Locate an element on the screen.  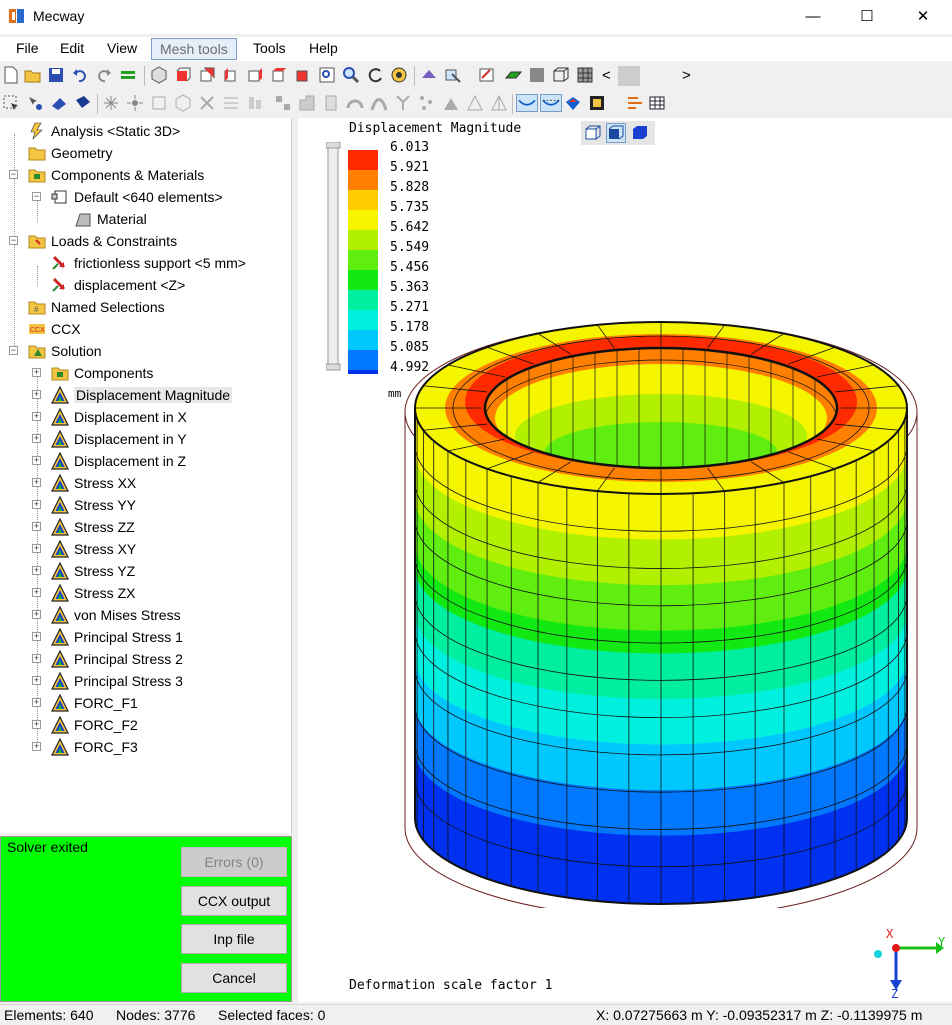
ccx-output-button: CCX output is located at coordinates (234, 901).